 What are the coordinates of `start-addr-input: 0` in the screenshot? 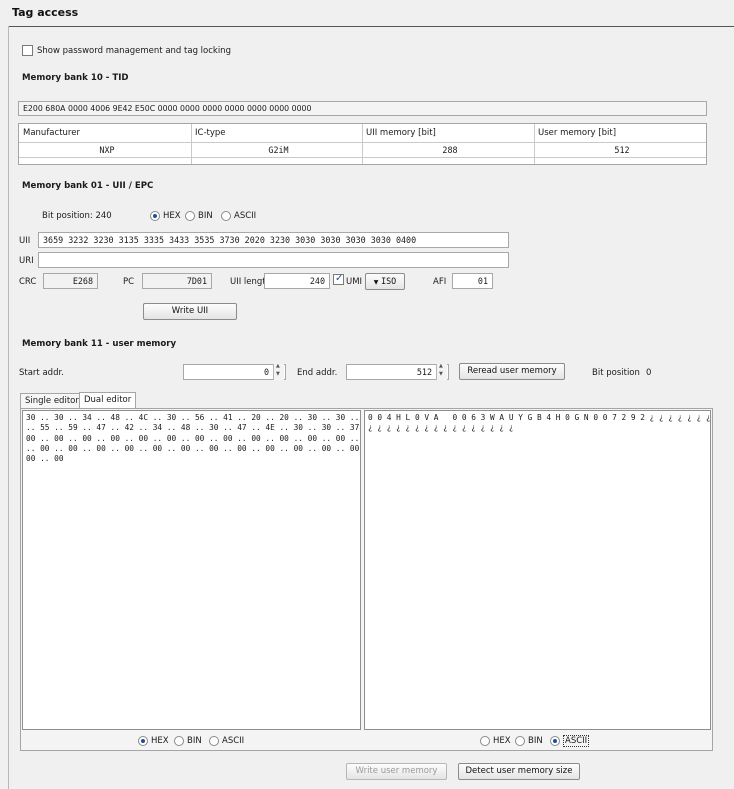 It's located at (234, 372).